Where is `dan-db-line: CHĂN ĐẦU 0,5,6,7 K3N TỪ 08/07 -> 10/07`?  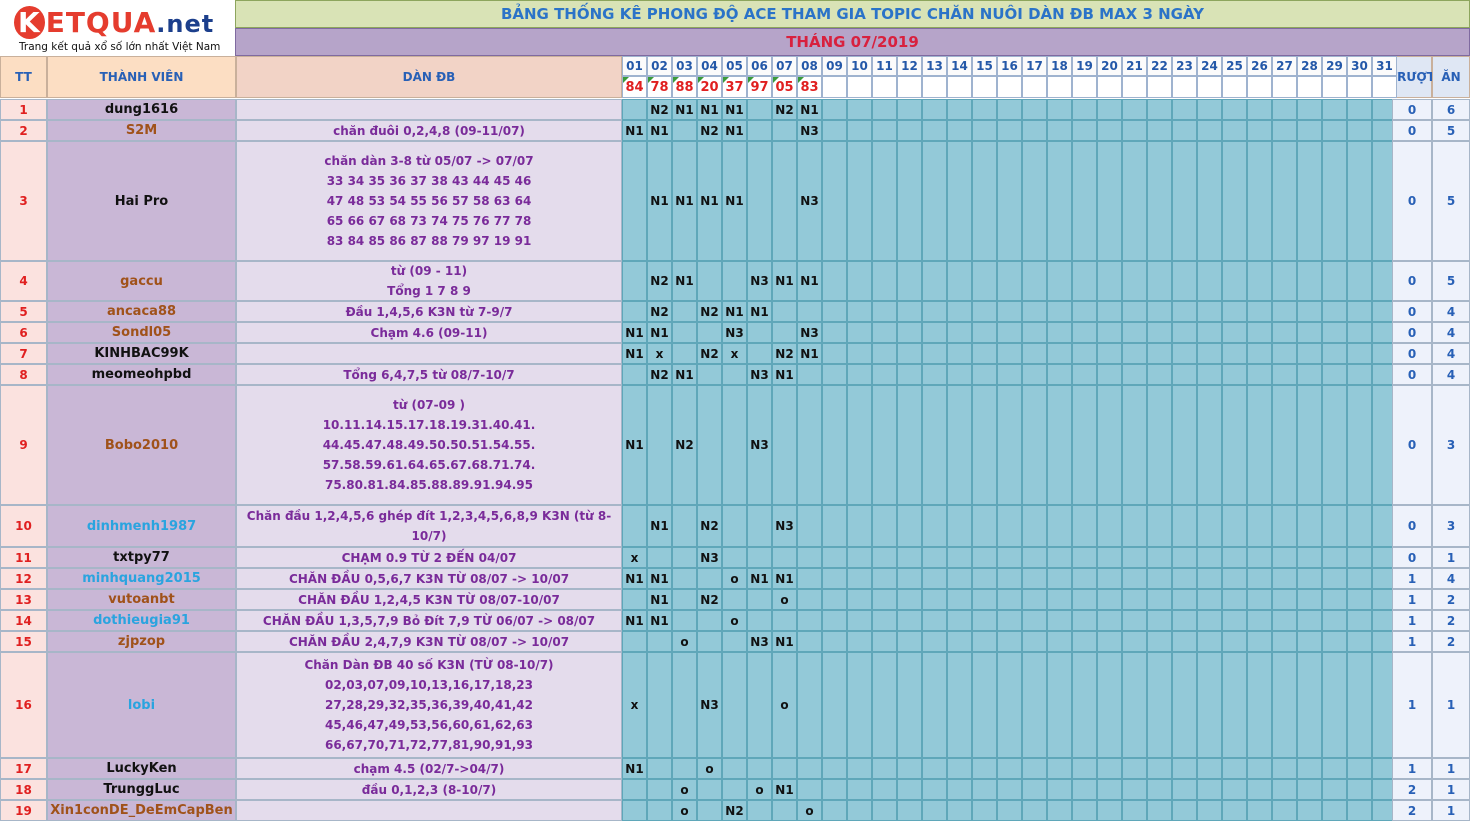
dan-db-line: CHĂN ĐẦU 0,5,6,7 K3N TỪ 08/07 -> 10/07 is located at coordinates (429, 578).